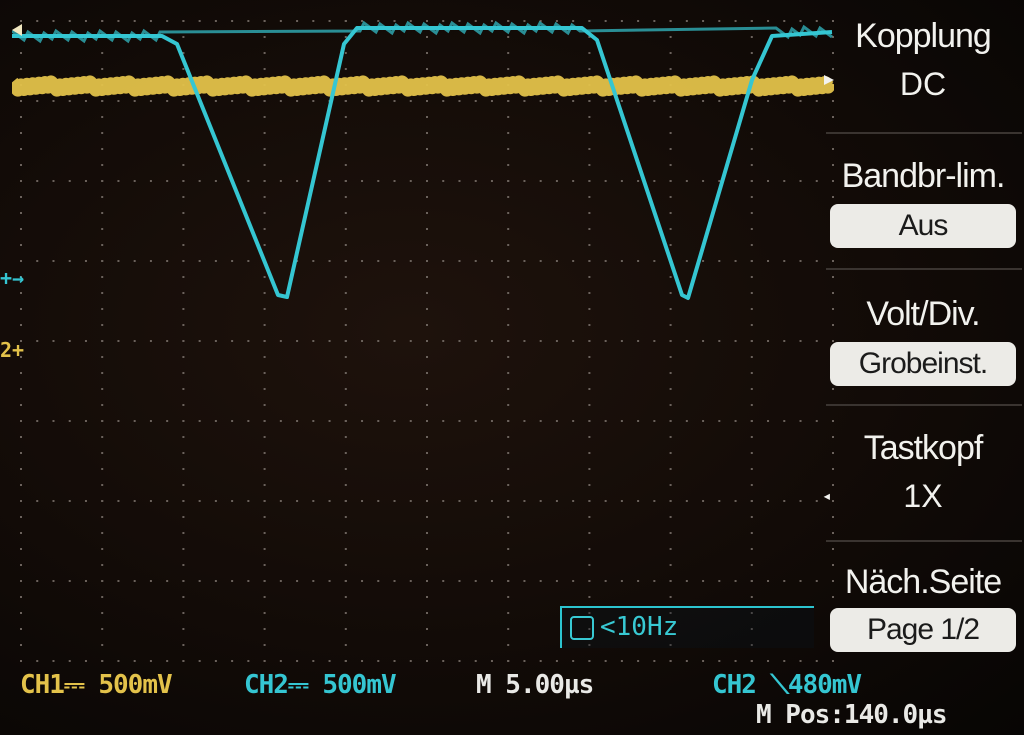 This screenshot has height=735, width=1024. What do you see at coordinates (320, 685) in the screenshot?
I see `ch2-scale-status: CH2⎓ 500mV` at bounding box center [320, 685].